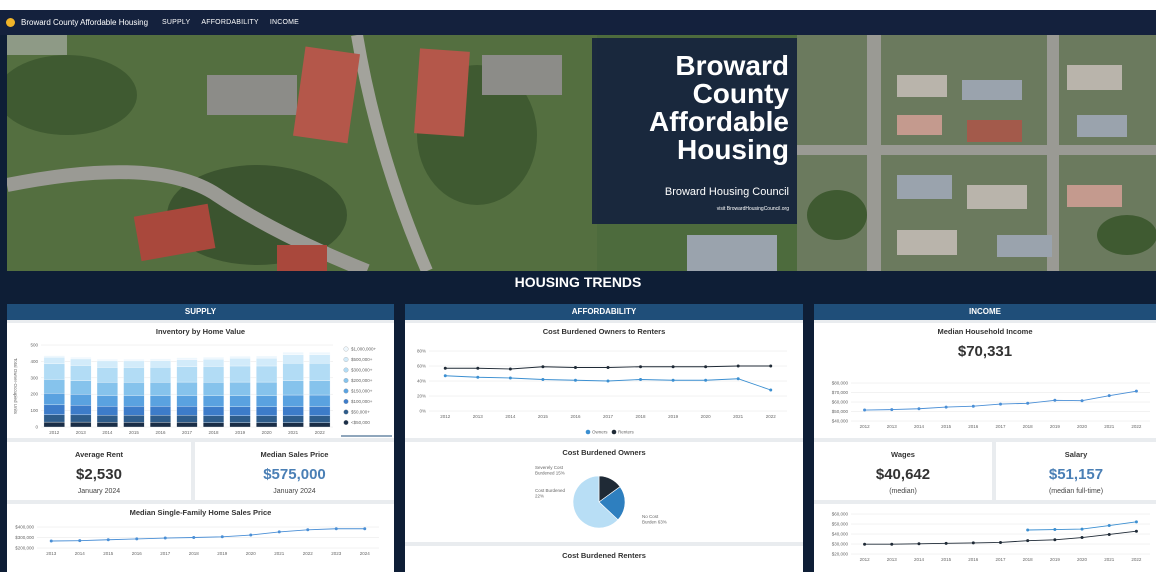  What do you see at coordinates (84, 22) in the screenshot?
I see `nav-title: Broward County Affordable Housing` at bounding box center [84, 22].